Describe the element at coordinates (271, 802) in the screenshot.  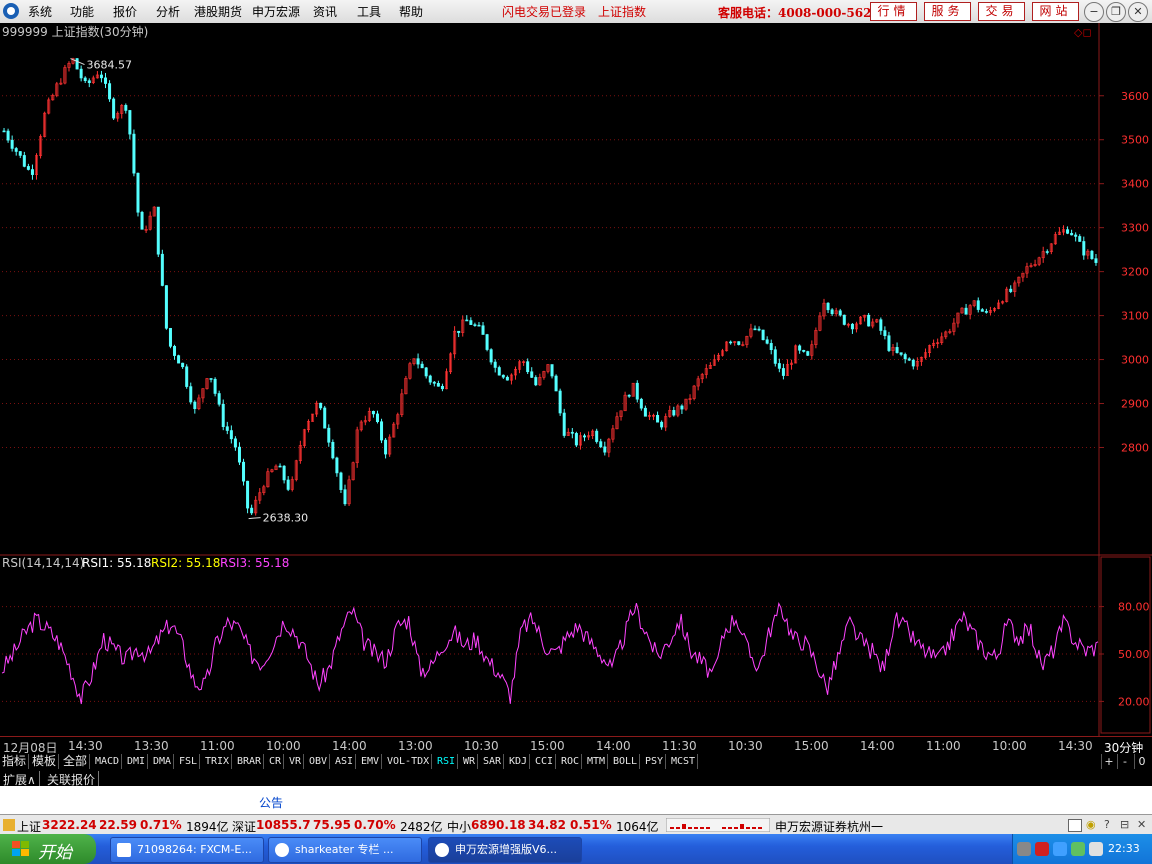
I see `announcement-title: 公告` at that location.